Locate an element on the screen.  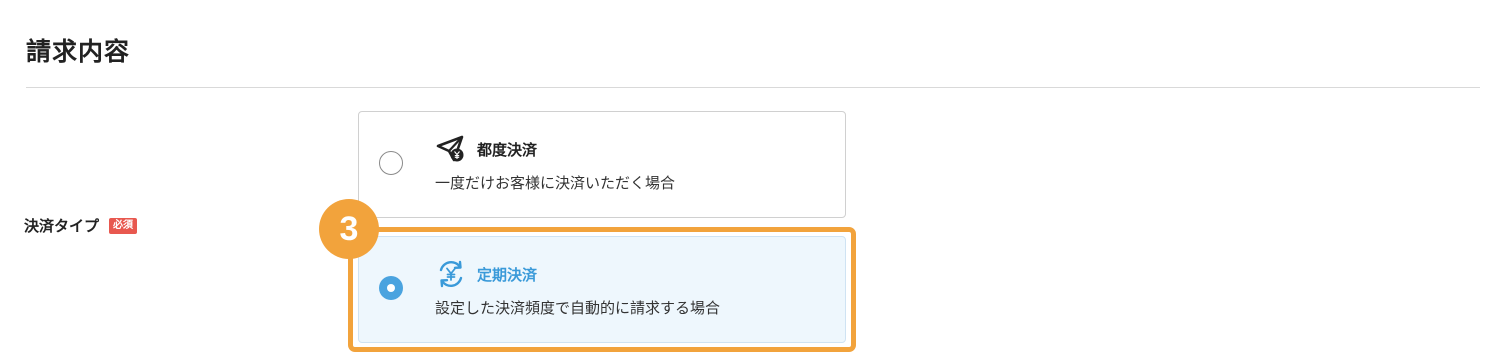
payment-type-label: 決済タイプ 必須 is located at coordinates (81, 225).